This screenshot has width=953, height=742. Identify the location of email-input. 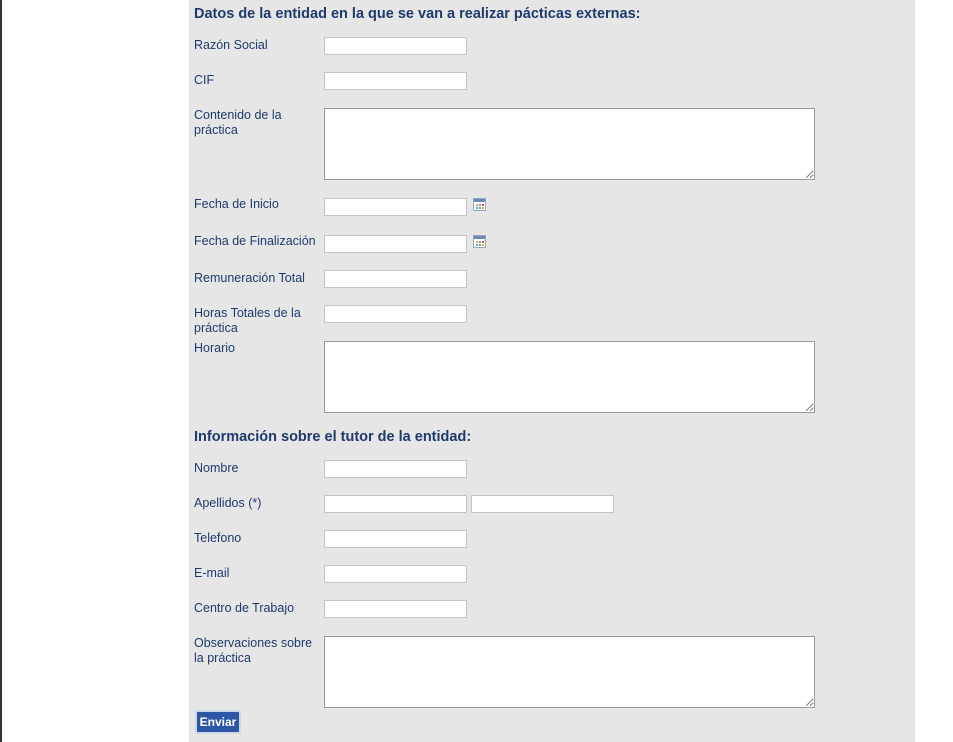
(395, 574).